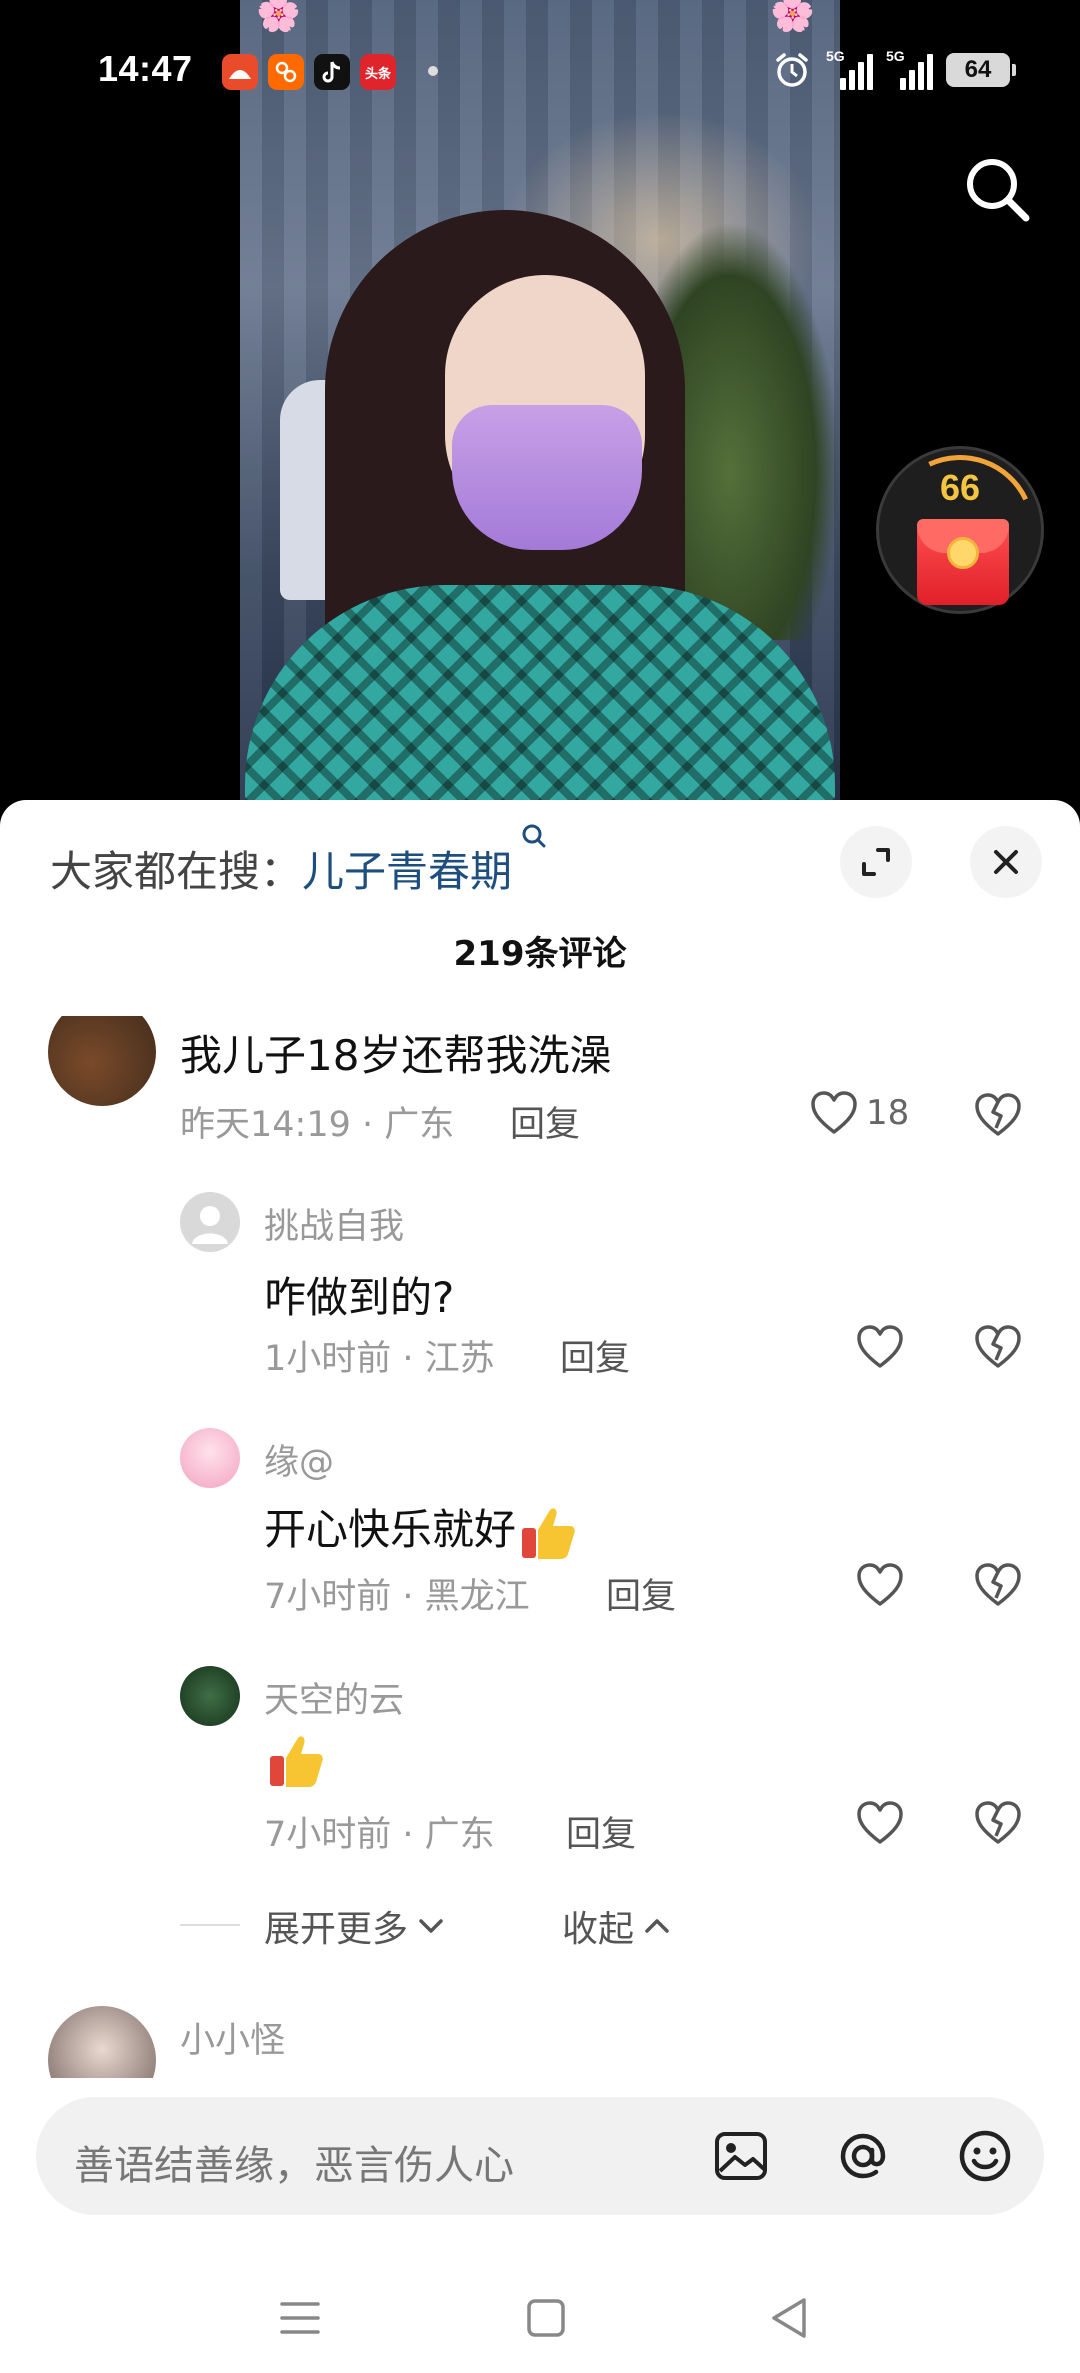 The image size is (1080, 2373). I want to click on comment-input: 善语结善缘，恶言伤人心, so click(294, 2162).